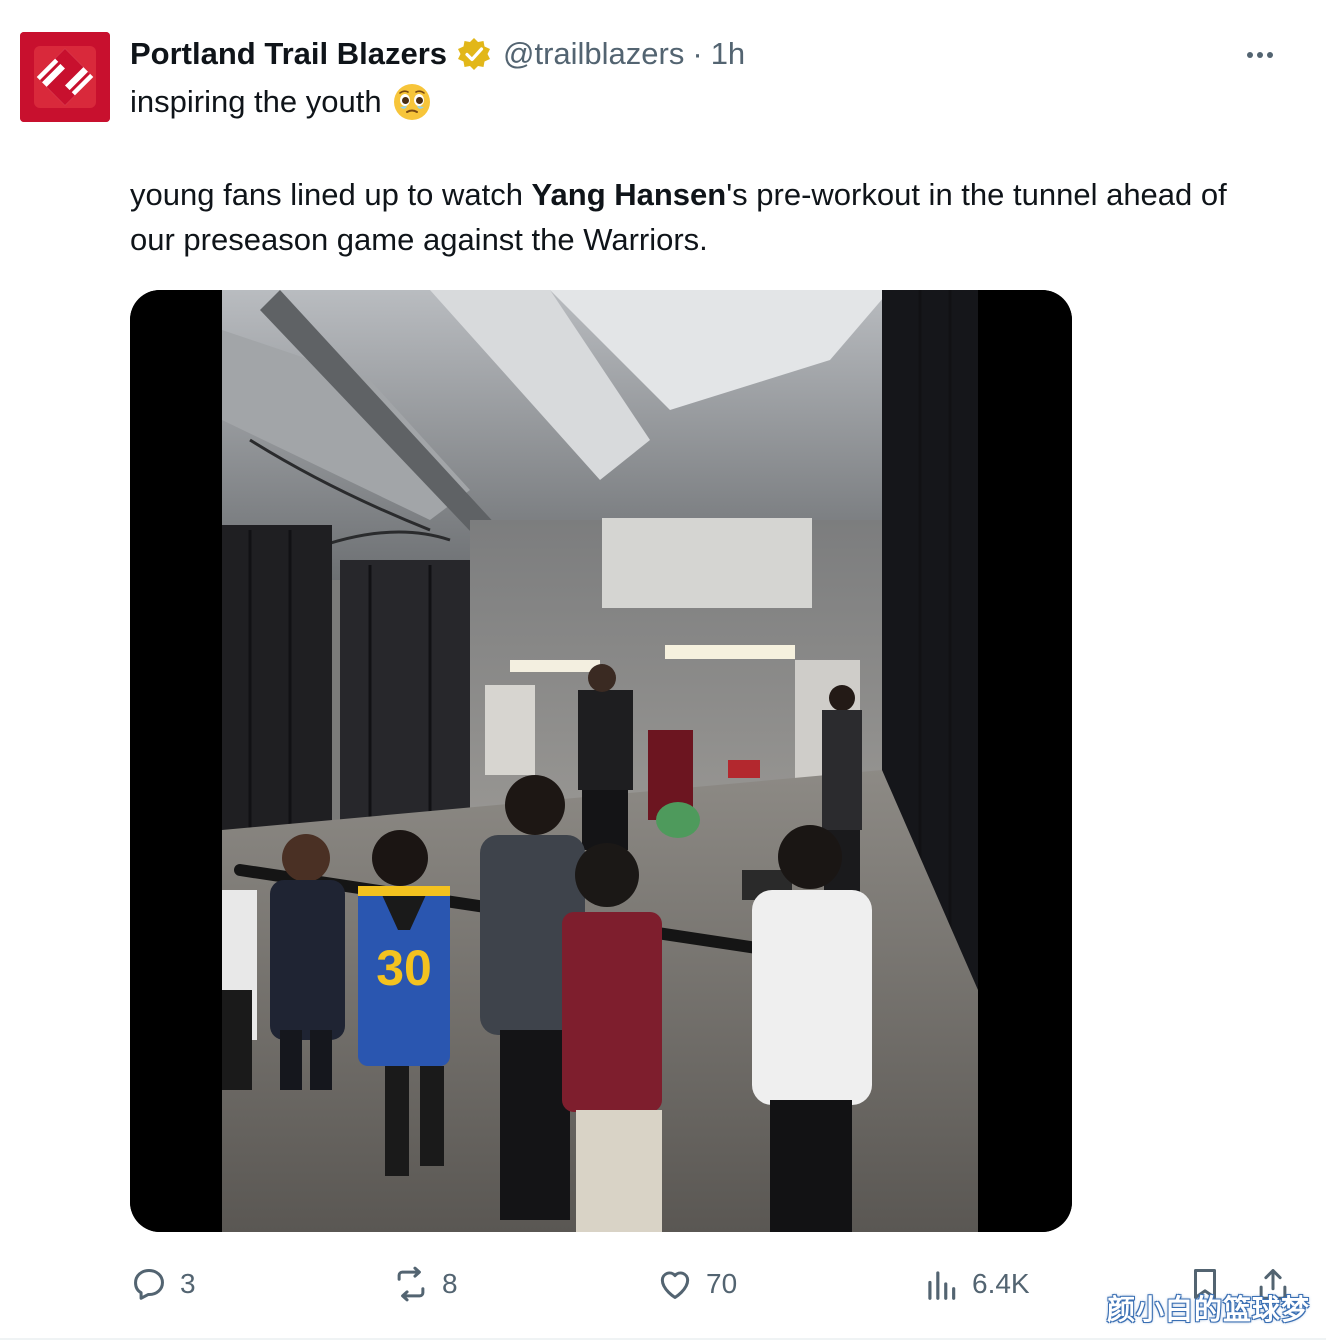 The height and width of the screenshot is (1340, 1326). I want to click on player-name: Yang Hansen, so click(629, 194).